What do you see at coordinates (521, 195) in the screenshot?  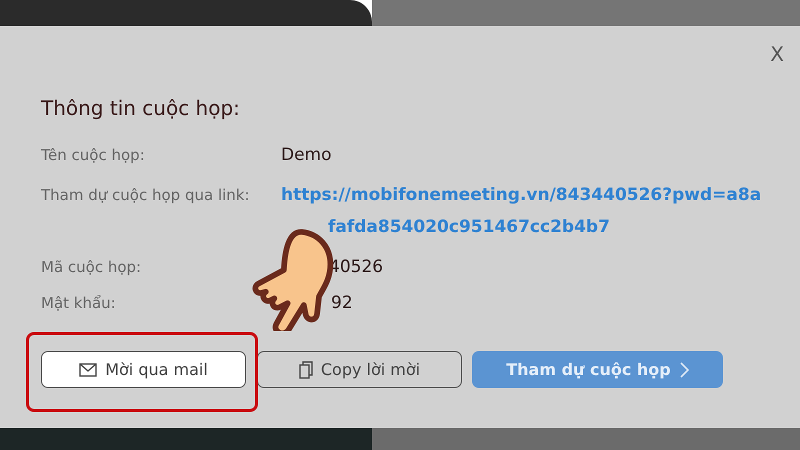 I see `meeting-link: https://mobifonemeeting.vn/843440526?pwd=a8a` at bounding box center [521, 195].